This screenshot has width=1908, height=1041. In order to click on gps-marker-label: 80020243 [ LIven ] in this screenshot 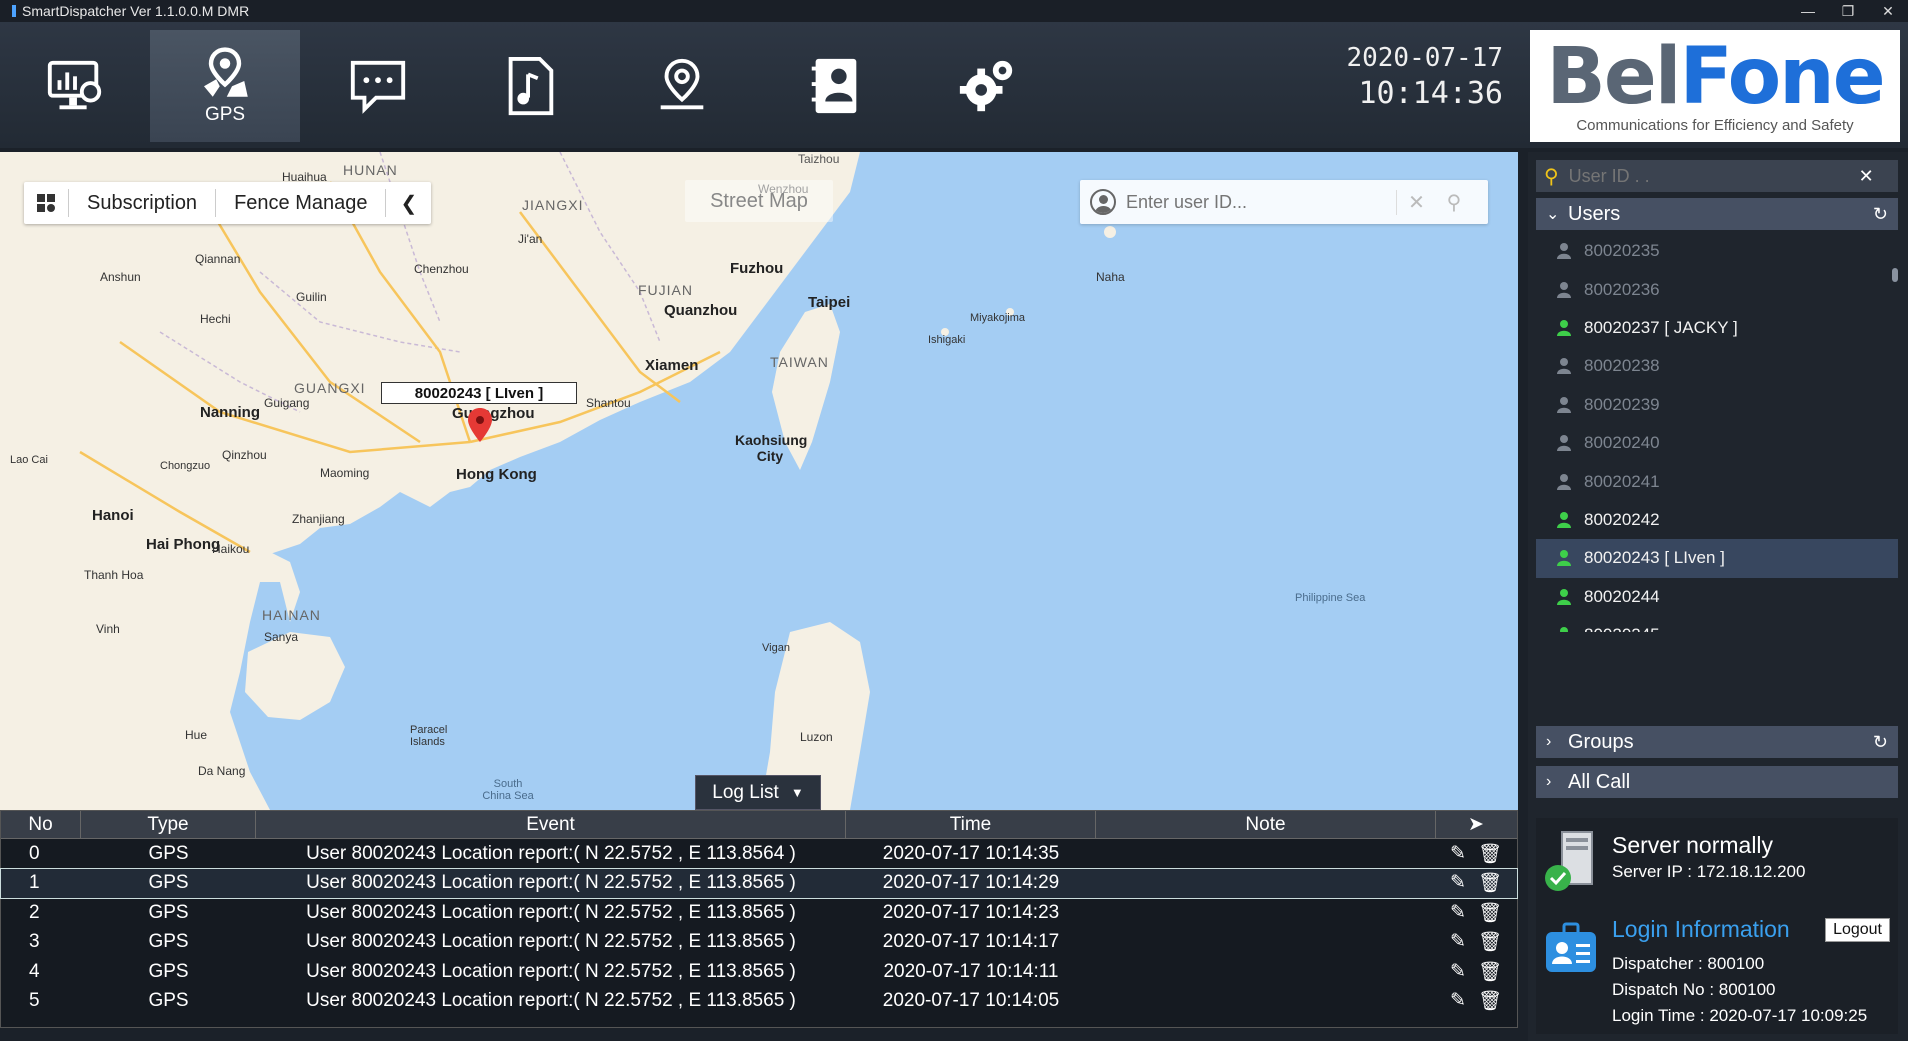, I will do `click(479, 393)`.